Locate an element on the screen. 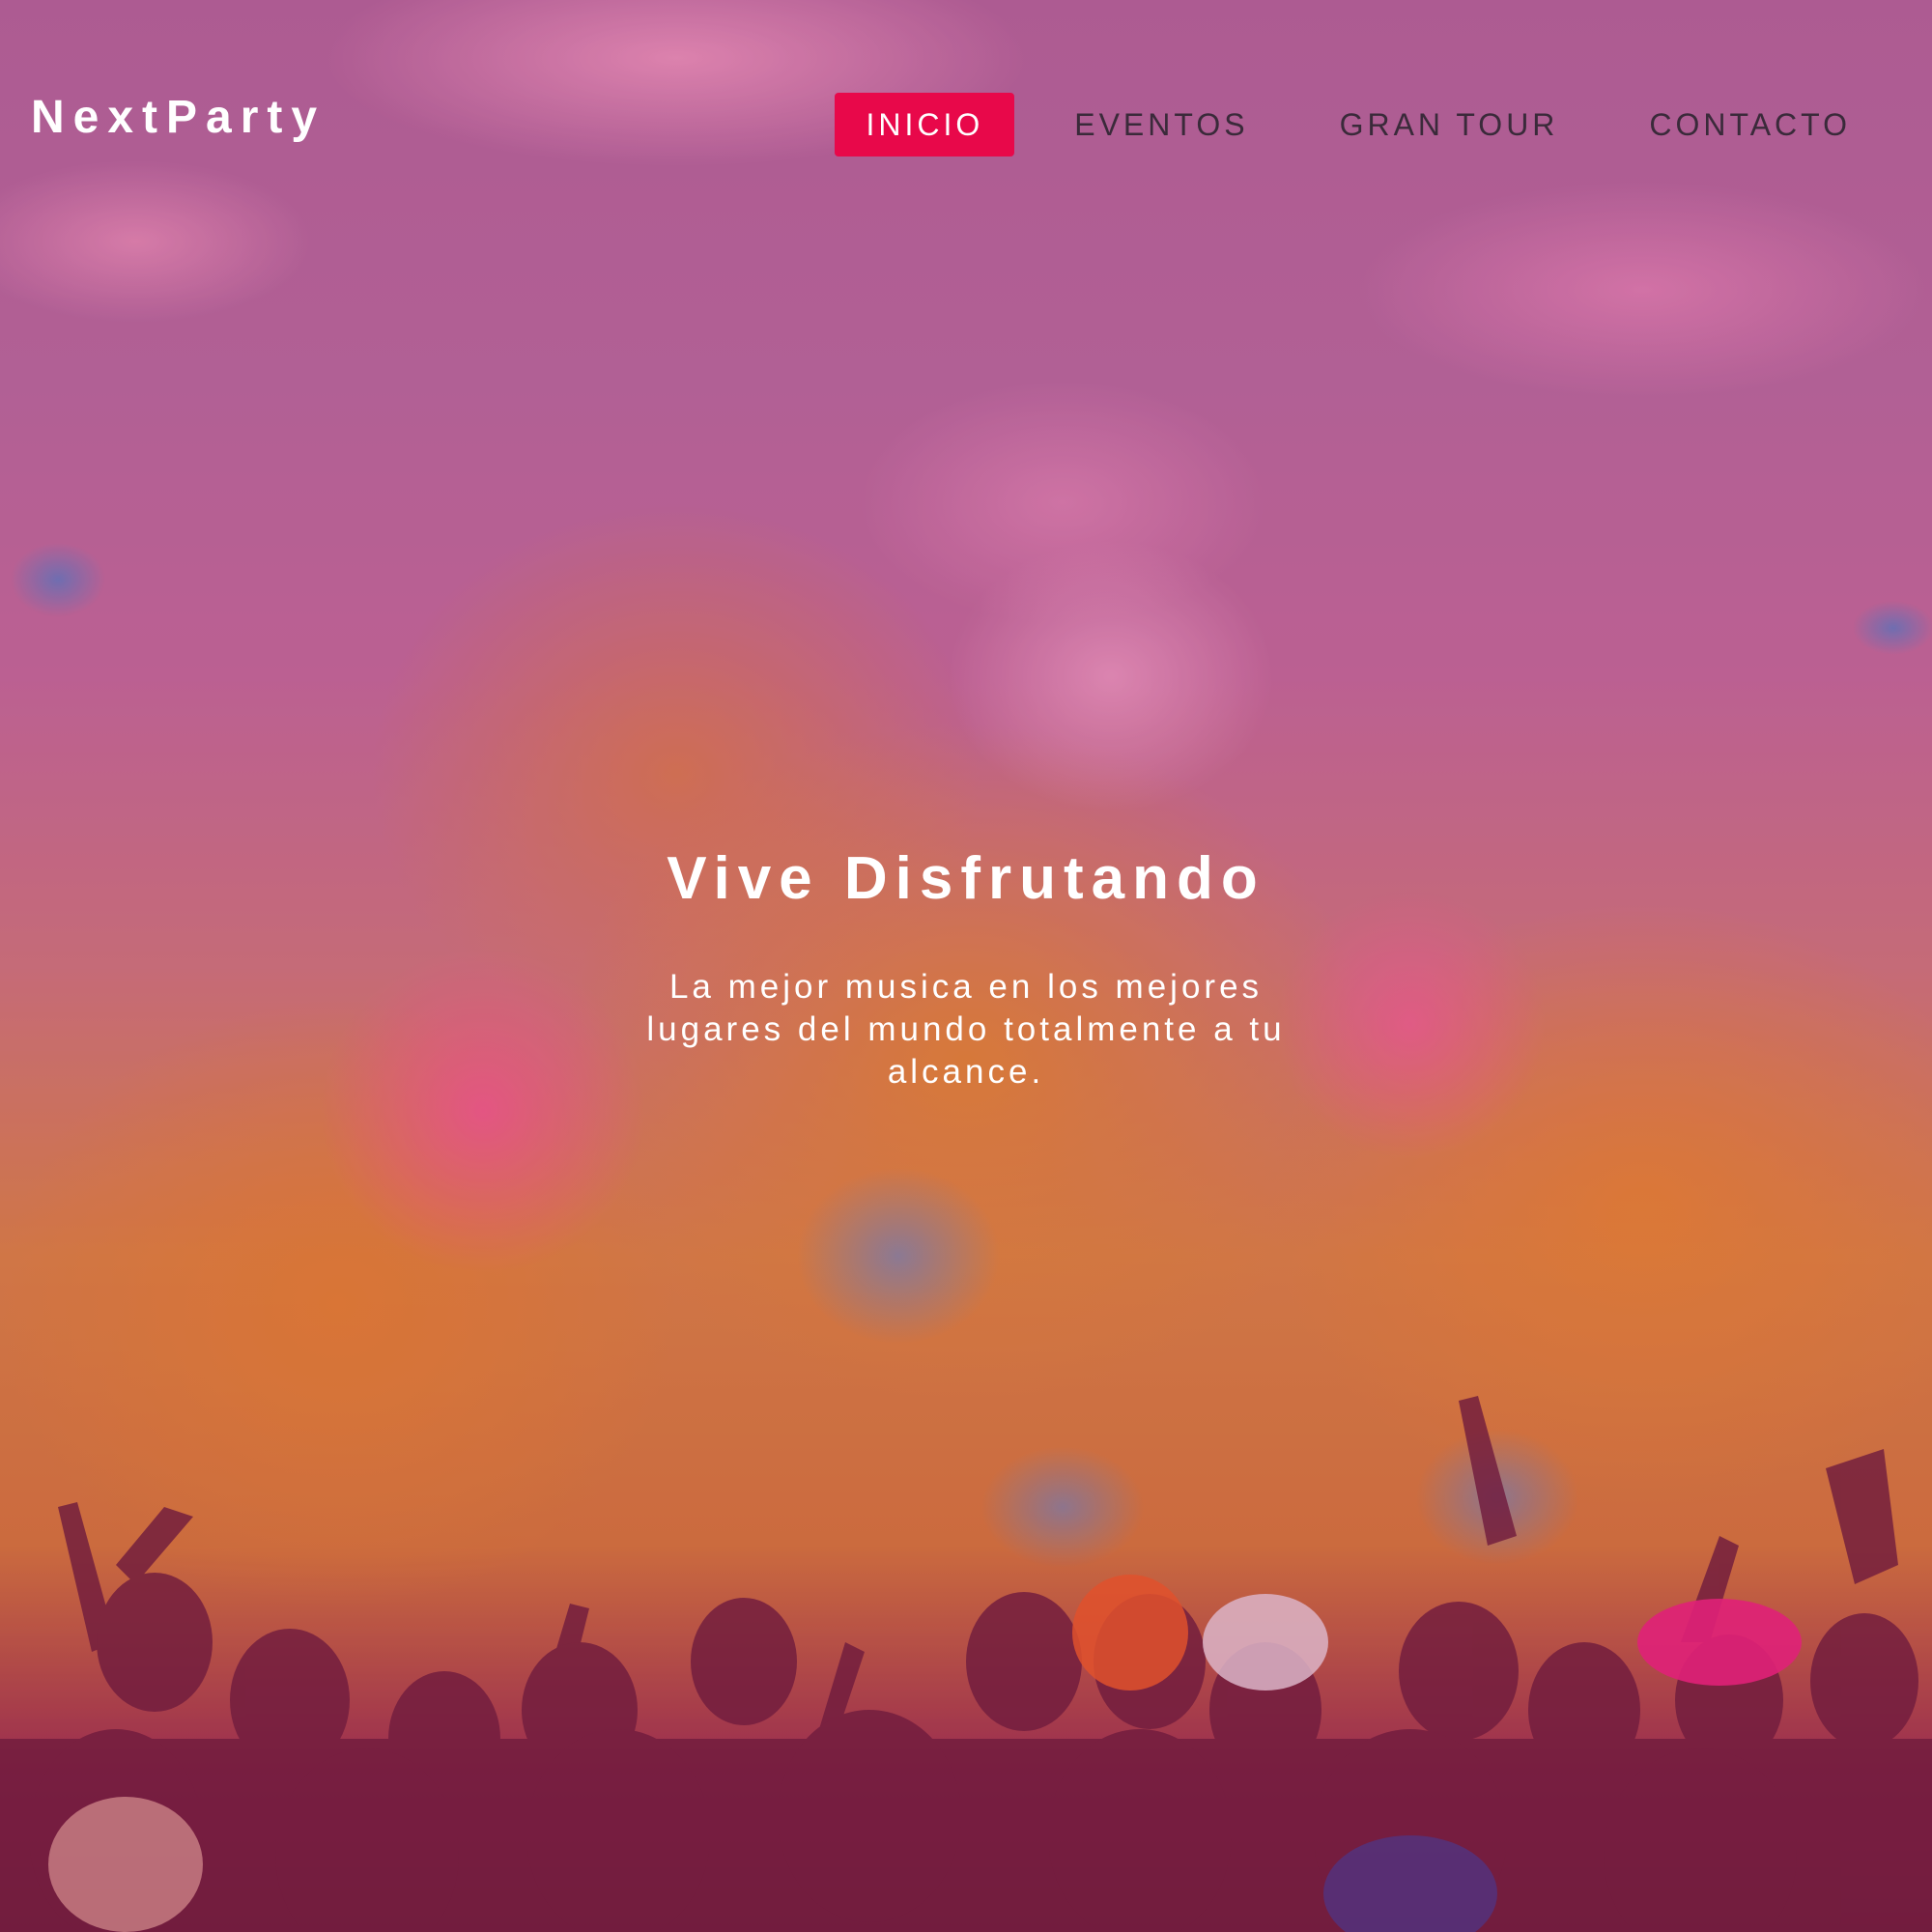 Image resolution: width=1932 pixels, height=1932 pixels. nav-item-contacto: CONTACTO is located at coordinates (1750, 124).